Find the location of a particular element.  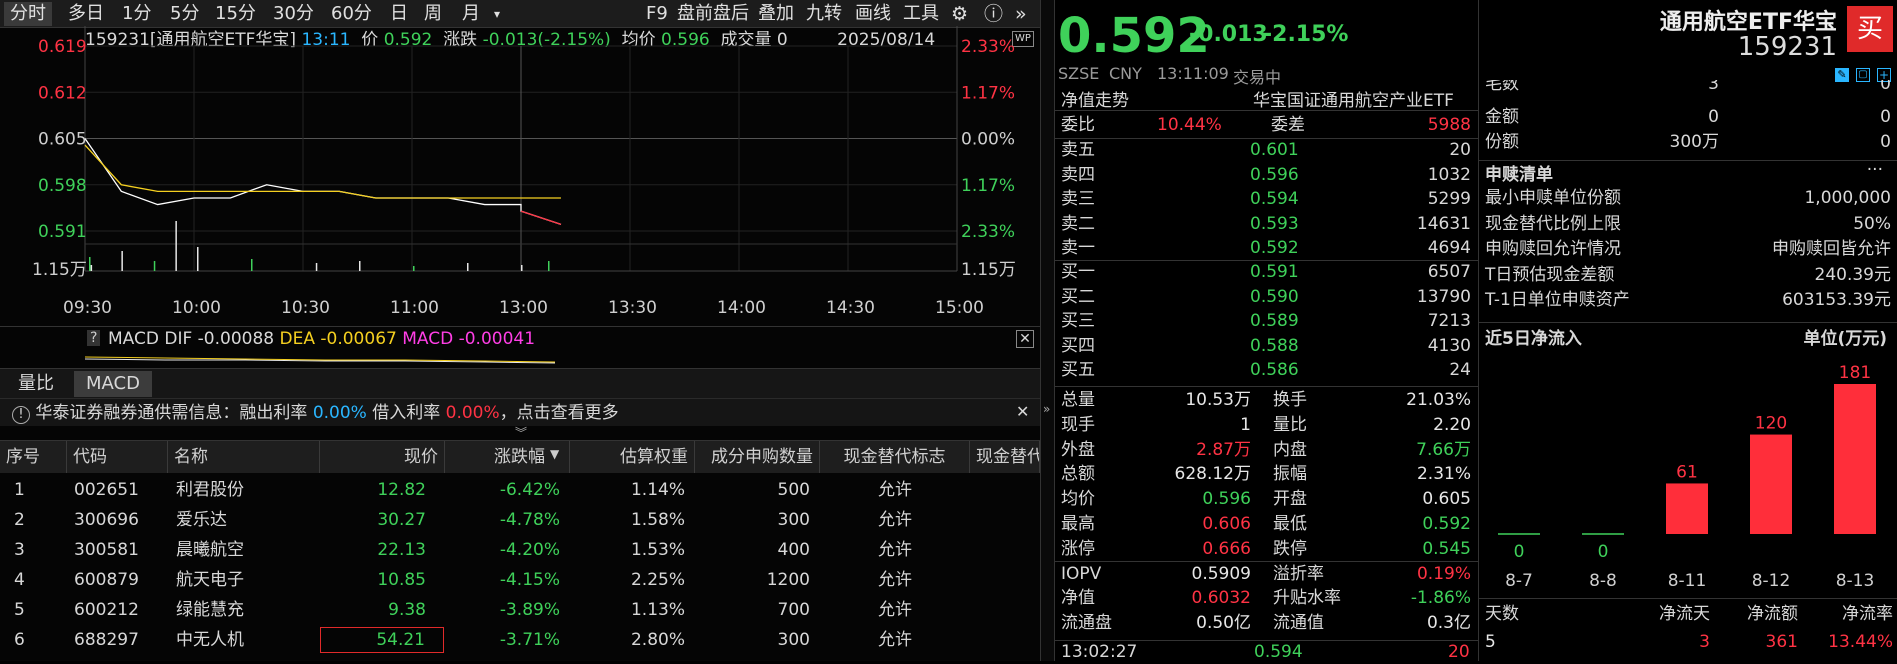

redeem-item: 最小申赎单位份额 1,000,000 is located at coordinates (1688, 198).